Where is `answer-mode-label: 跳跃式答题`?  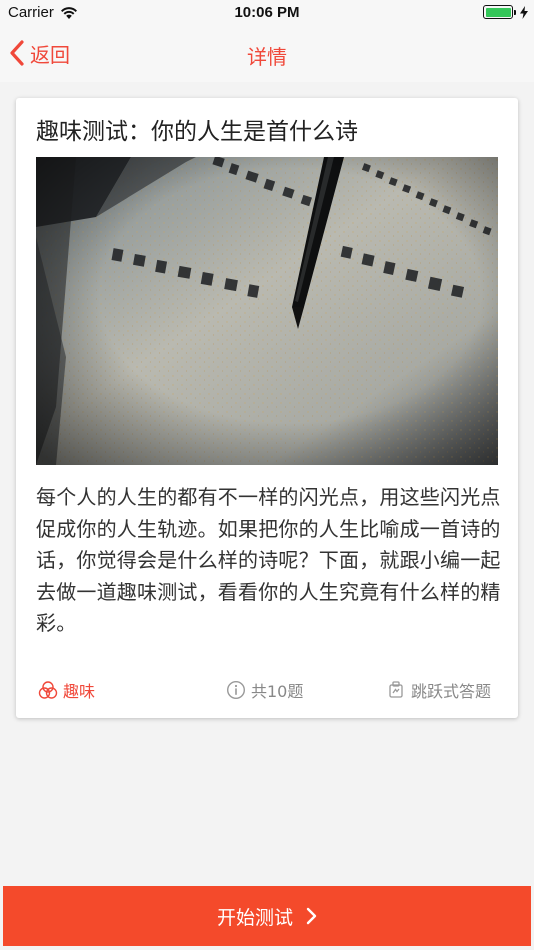
answer-mode-label: 跳跃式答题 is located at coordinates (451, 691).